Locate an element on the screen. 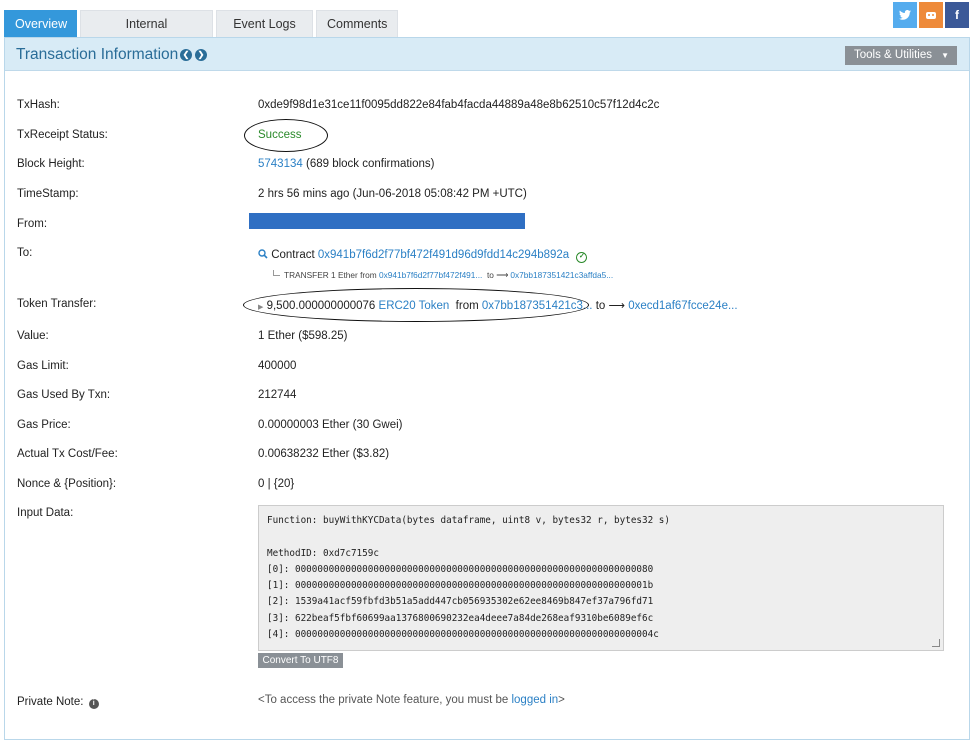  verified-check-icon: ✓ is located at coordinates (582, 257).